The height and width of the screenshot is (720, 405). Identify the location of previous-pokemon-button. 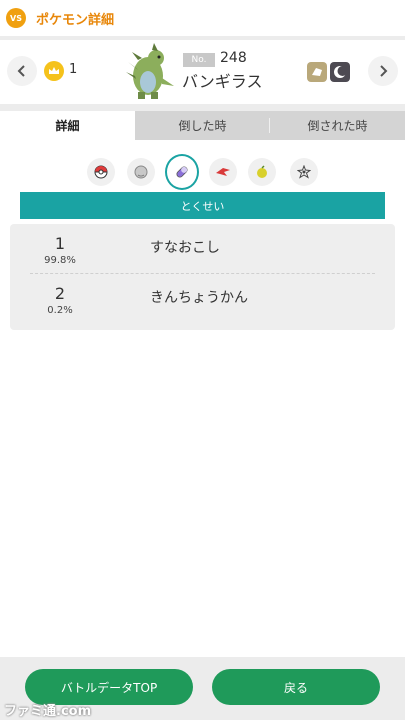
(22, 71).